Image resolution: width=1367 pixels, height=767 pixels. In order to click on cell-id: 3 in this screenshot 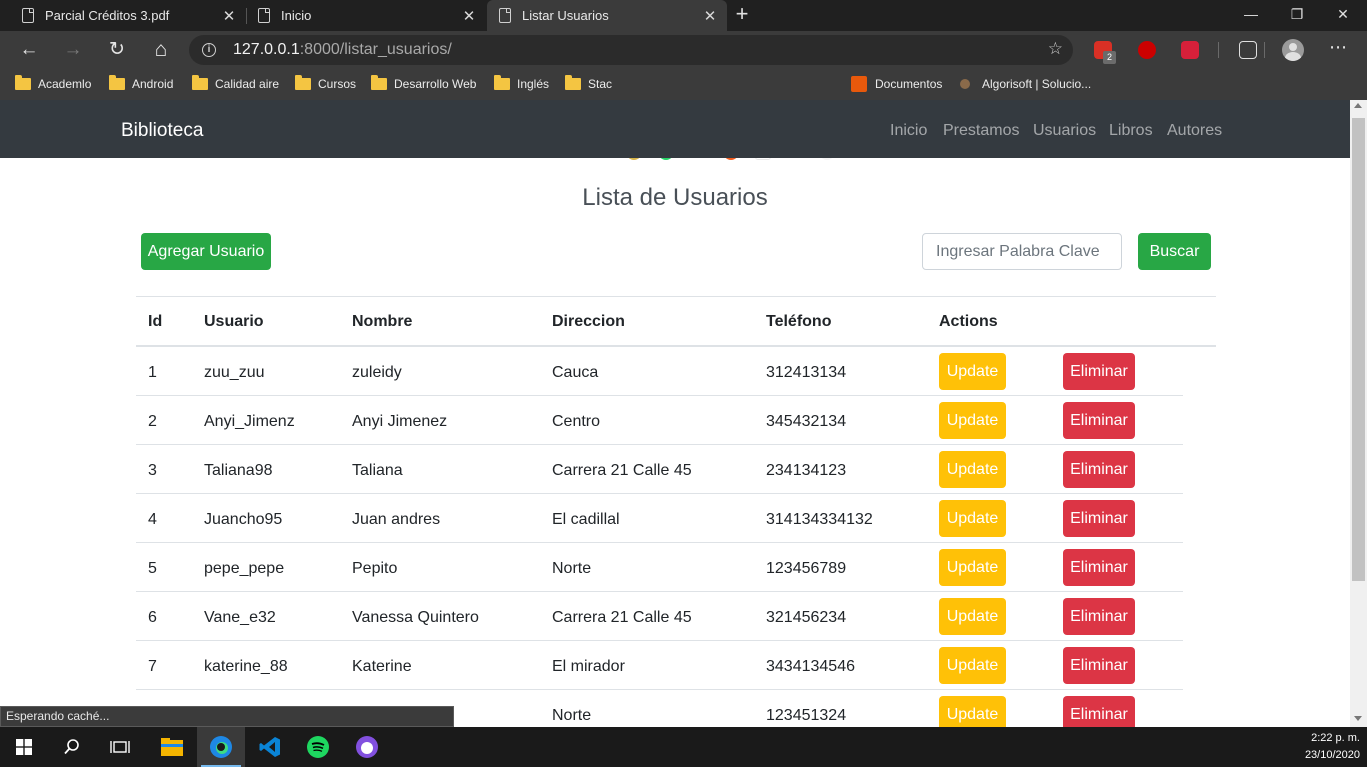, I will do `click(152, 470)`.